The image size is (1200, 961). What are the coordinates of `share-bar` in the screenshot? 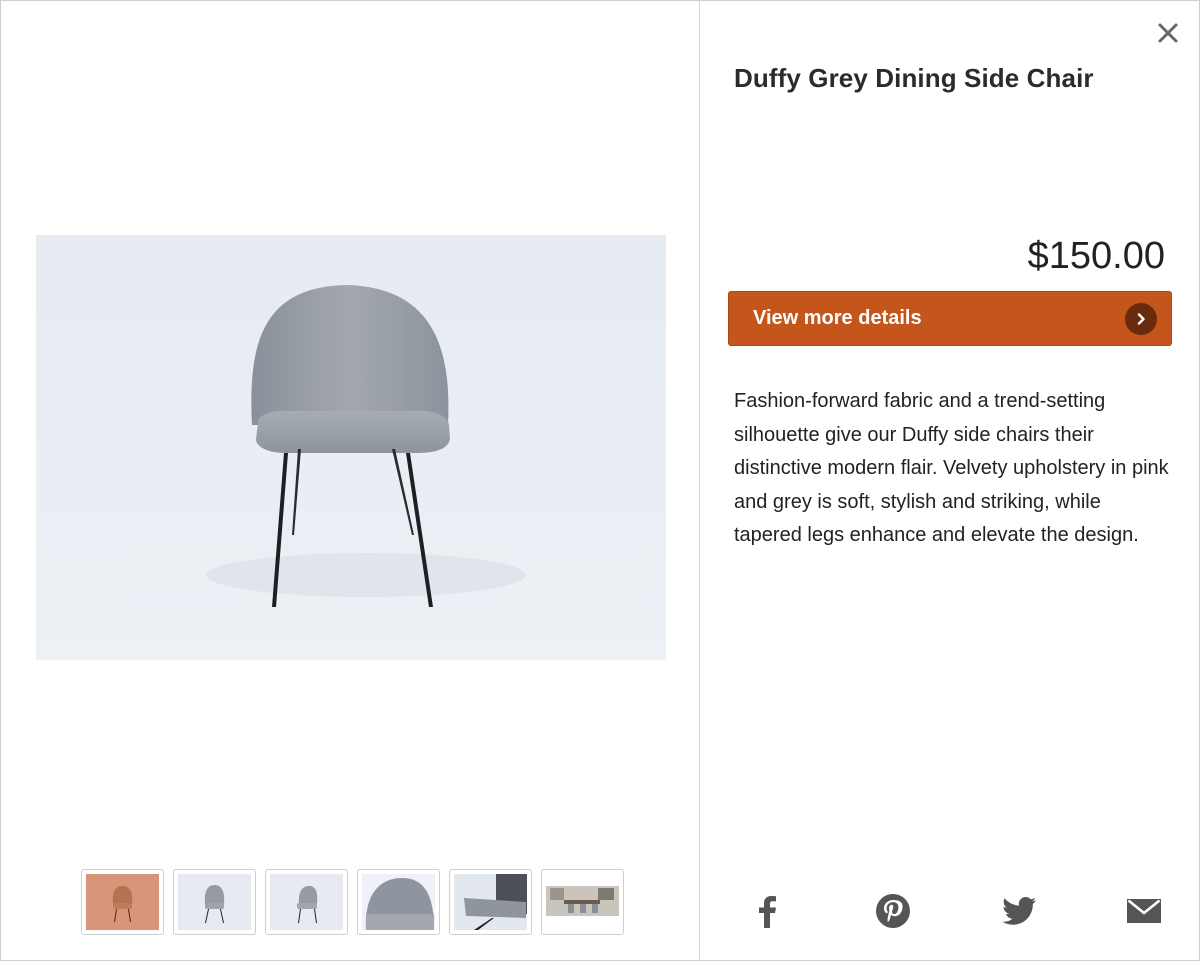 It's located at (956, 911).